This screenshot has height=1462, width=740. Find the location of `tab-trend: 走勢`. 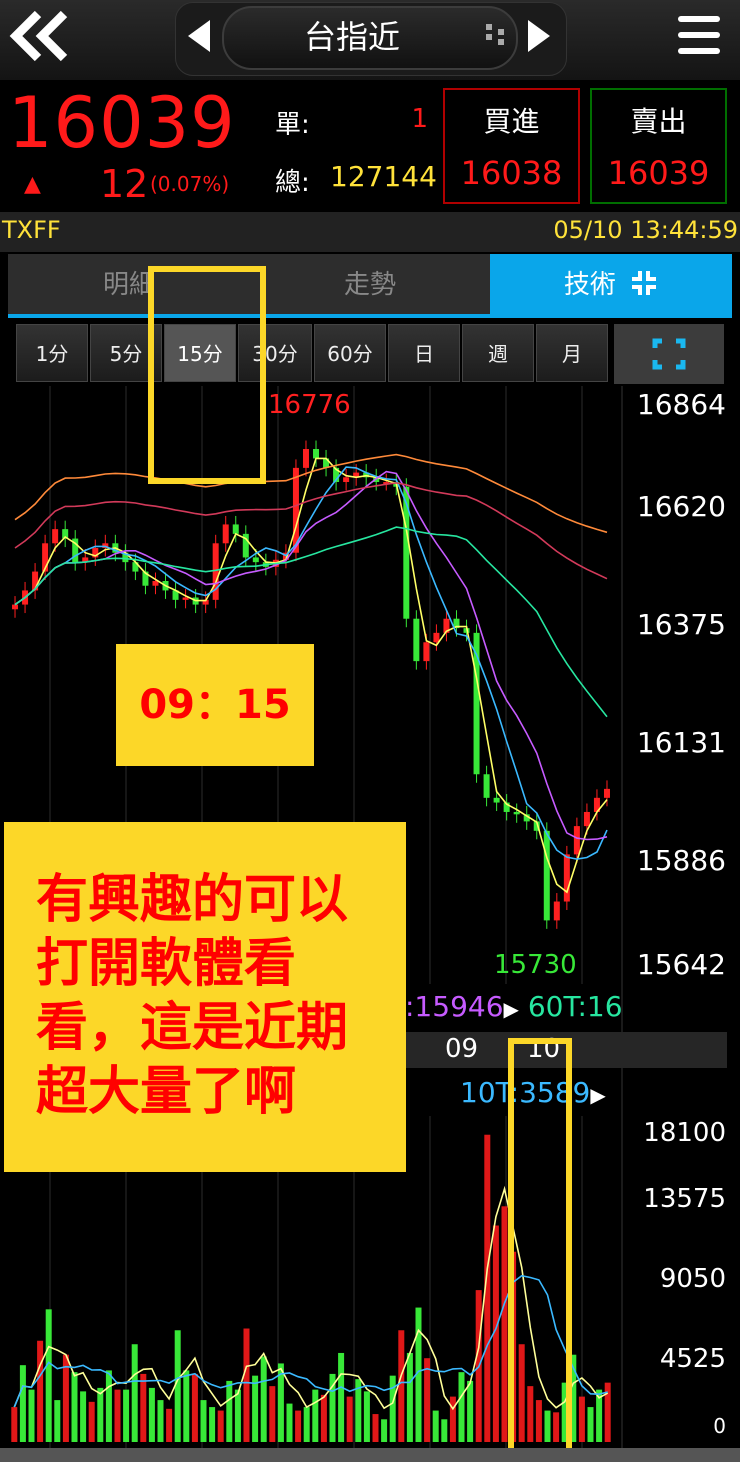

tab-trend: 走勢 is located at coordinates (370, 285).